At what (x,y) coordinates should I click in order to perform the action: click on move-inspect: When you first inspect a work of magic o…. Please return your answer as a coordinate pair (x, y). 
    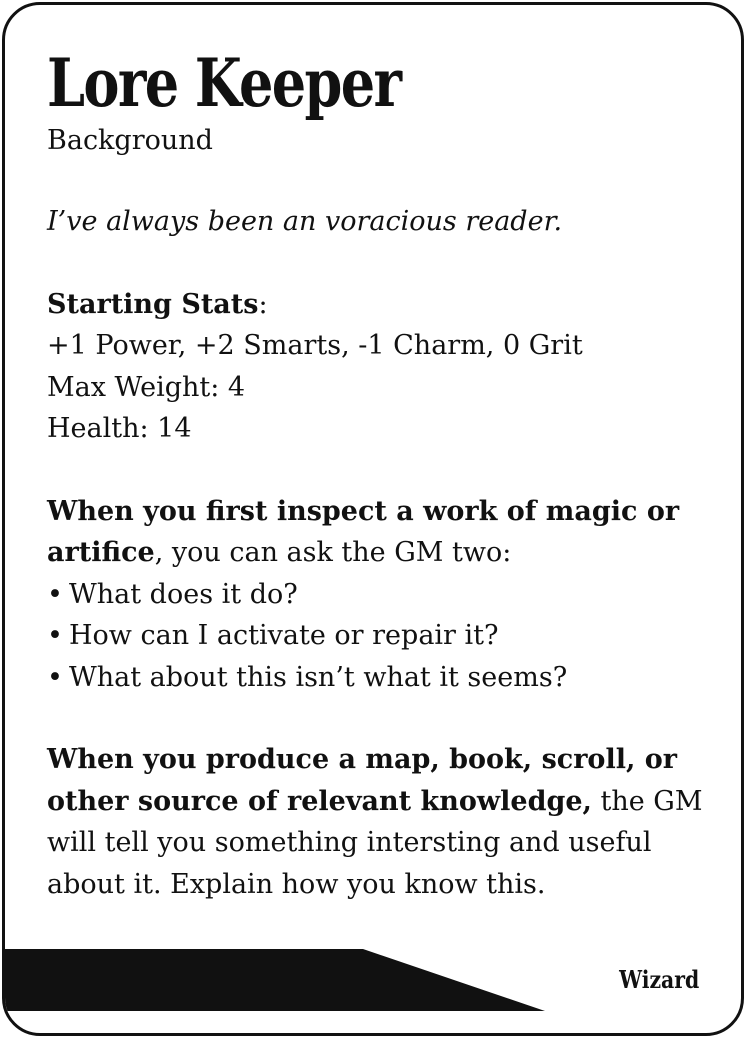
    Looking at the image, I should click on (387, 532).